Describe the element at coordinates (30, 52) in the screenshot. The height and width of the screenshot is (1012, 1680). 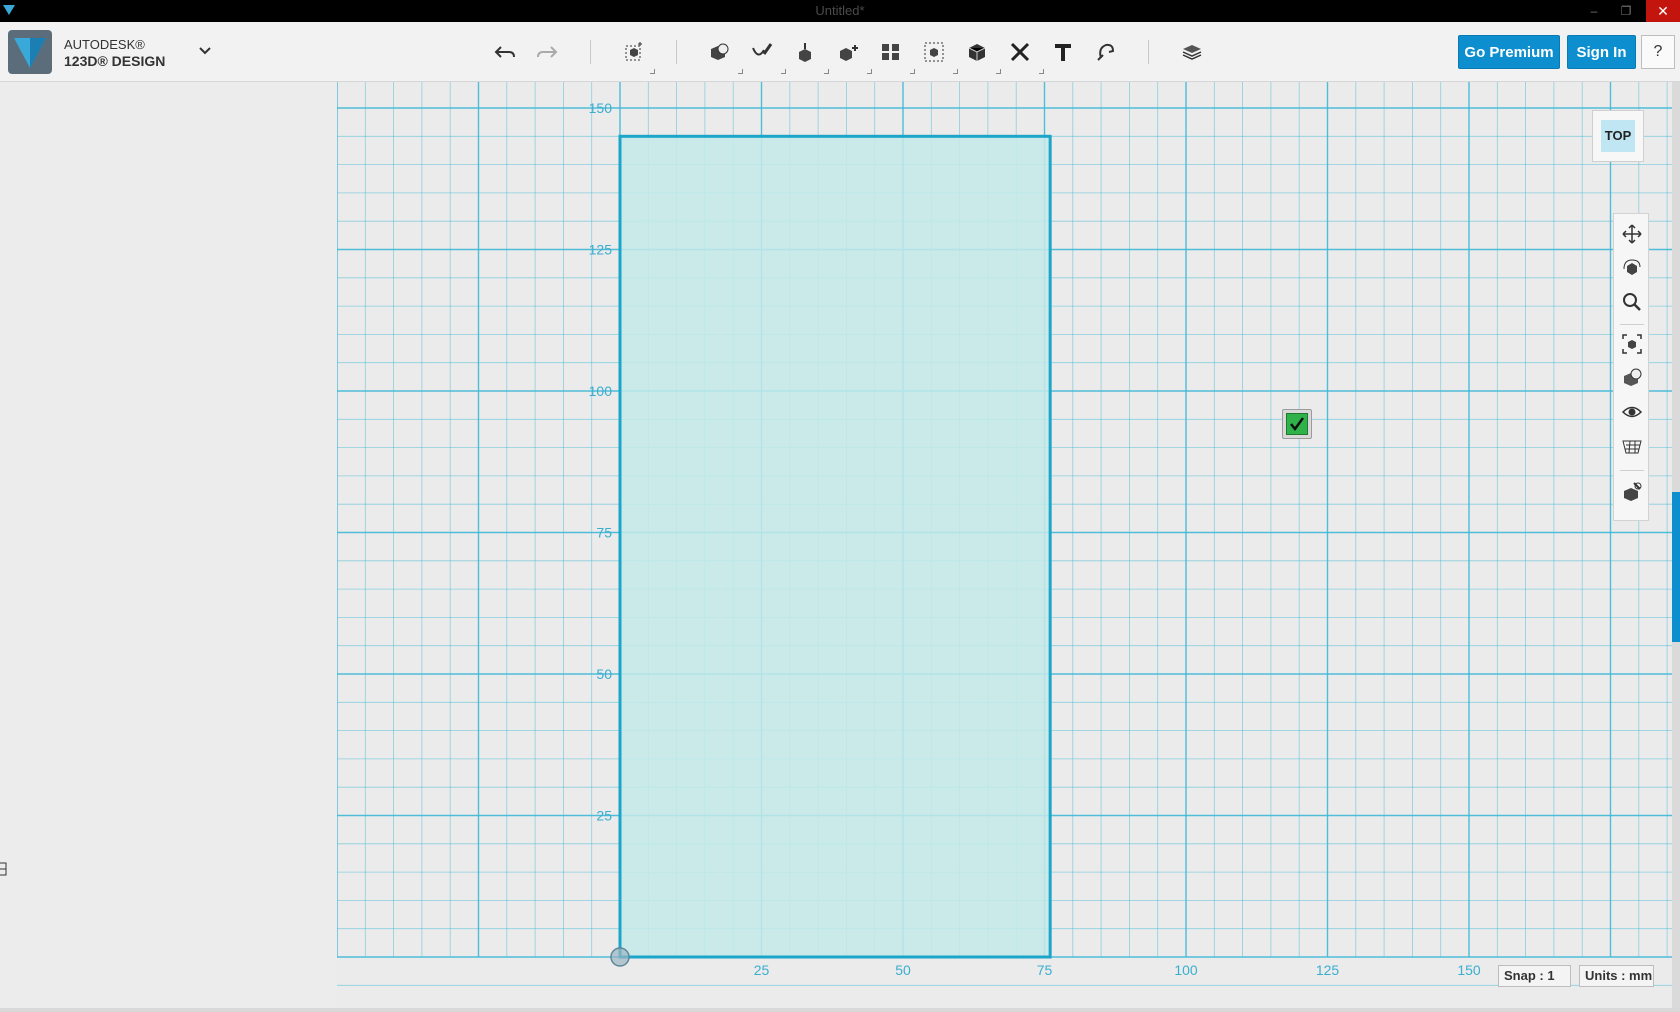
I see `app-logo` at that location.